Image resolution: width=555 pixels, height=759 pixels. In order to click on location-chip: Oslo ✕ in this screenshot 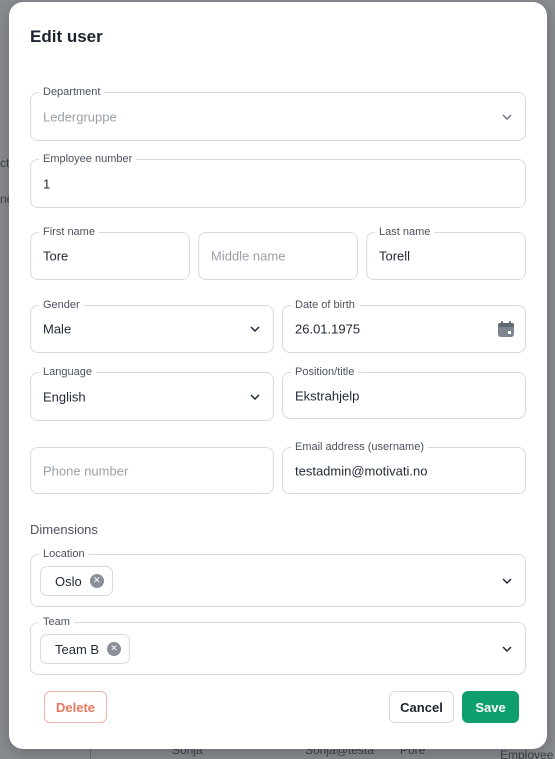, I will do `click(76, 581)`.